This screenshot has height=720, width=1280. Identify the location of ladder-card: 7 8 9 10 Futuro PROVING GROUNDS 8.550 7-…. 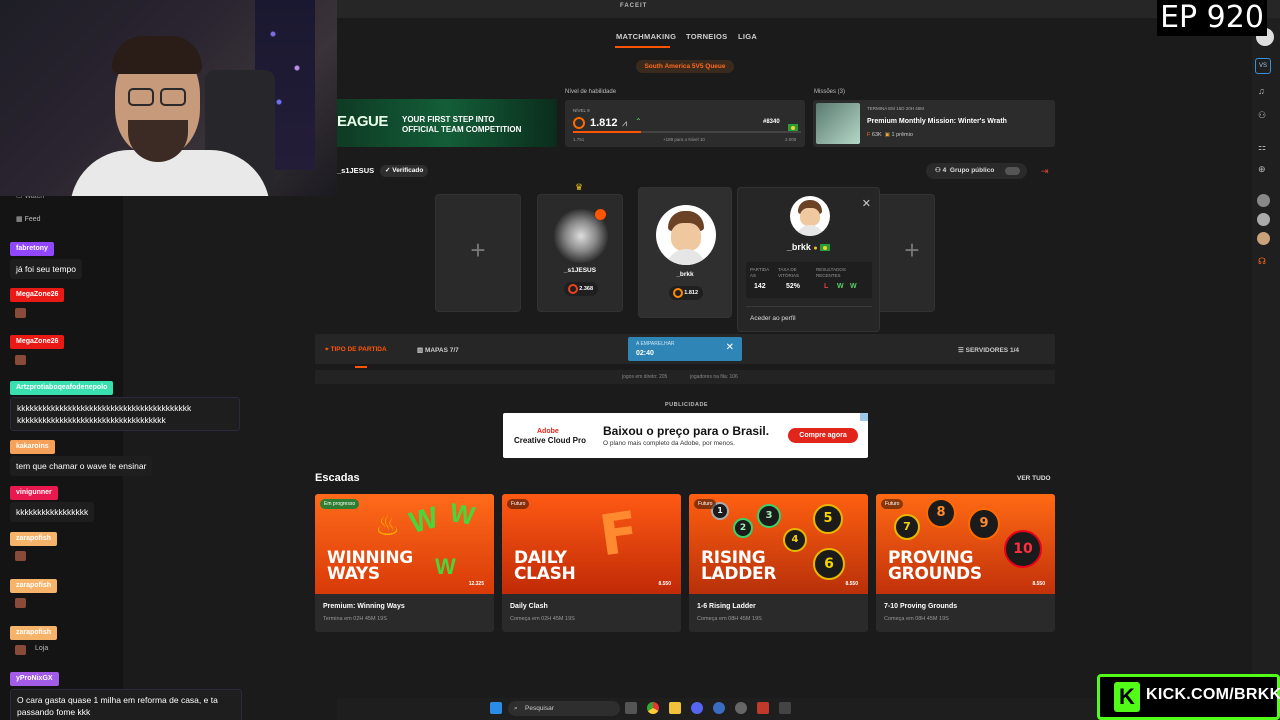
(965, 563).